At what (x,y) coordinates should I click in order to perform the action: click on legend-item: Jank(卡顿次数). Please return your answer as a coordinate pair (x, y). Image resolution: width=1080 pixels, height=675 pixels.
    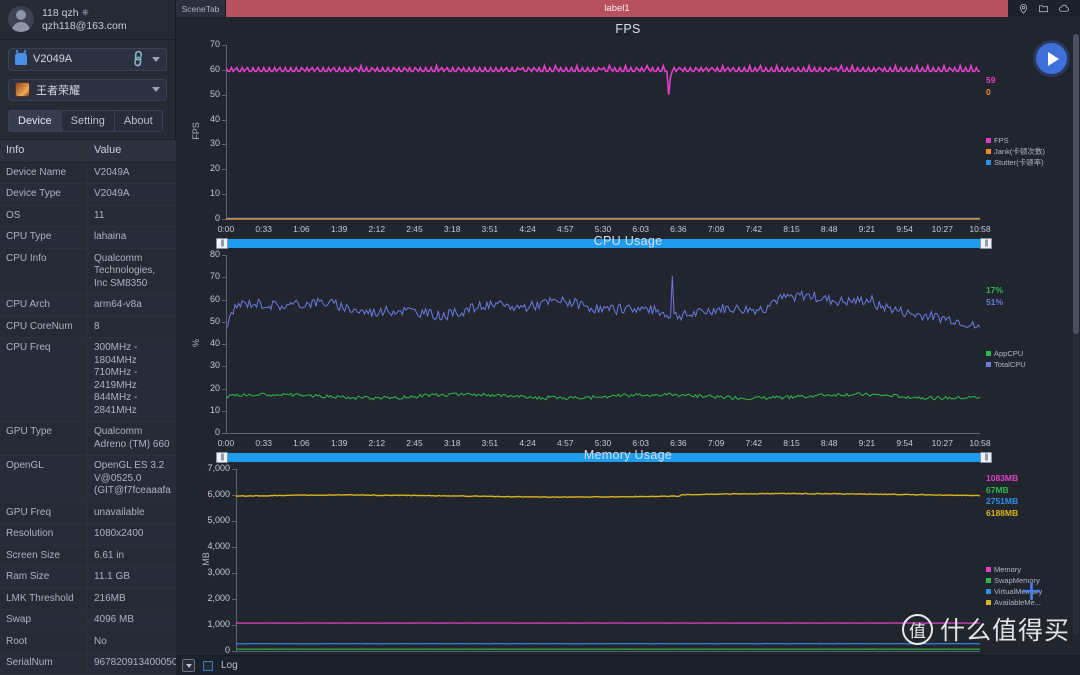
    Looking at the image, I should click on (1015, 151).